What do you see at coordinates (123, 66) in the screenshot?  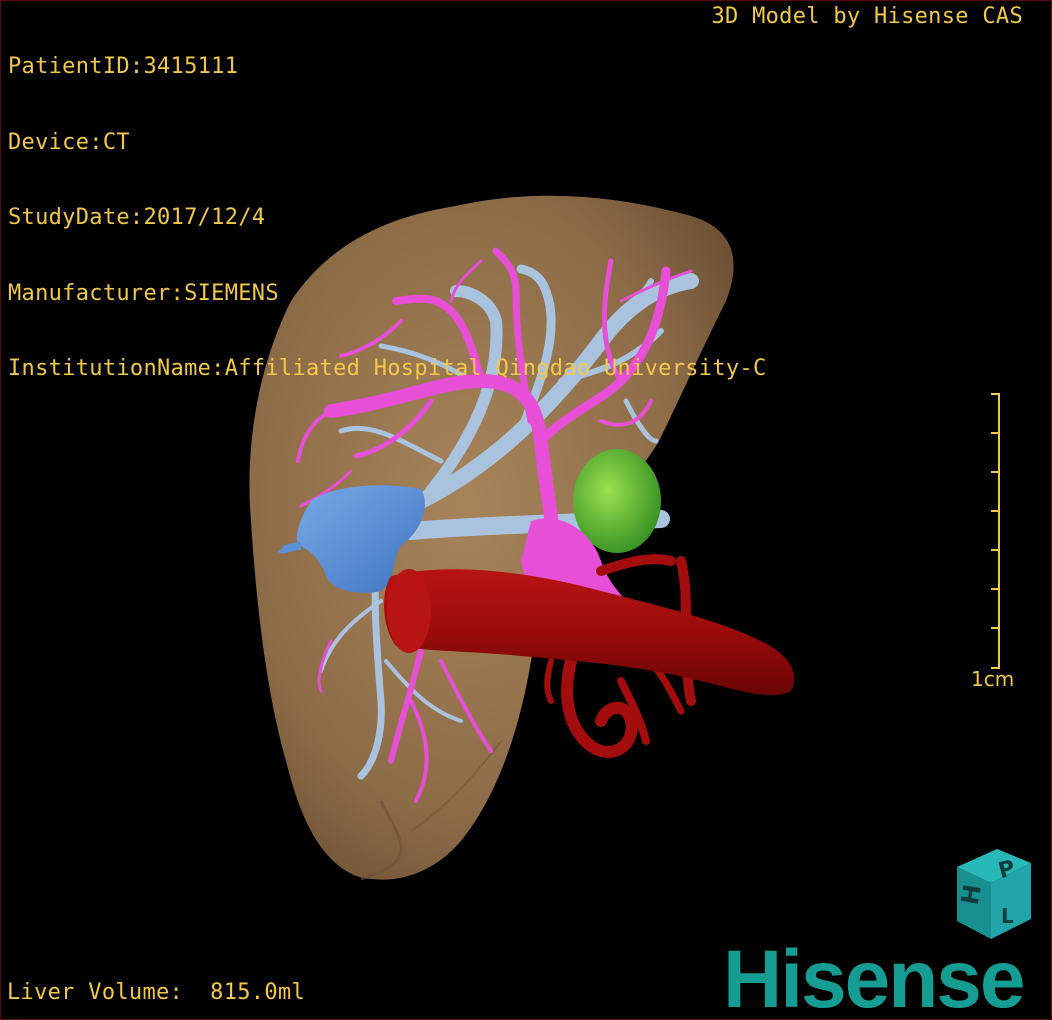 I see `patient-id: PatientID:3415111` at bounding box center [123, 66].